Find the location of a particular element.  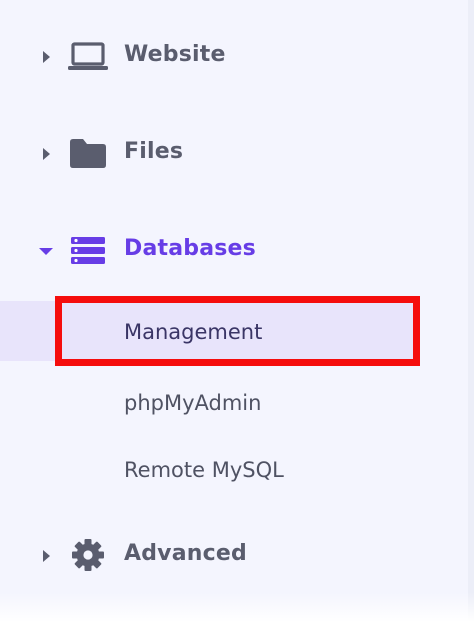

sidebar-item-label: Files is located at coordinates (154, 151).